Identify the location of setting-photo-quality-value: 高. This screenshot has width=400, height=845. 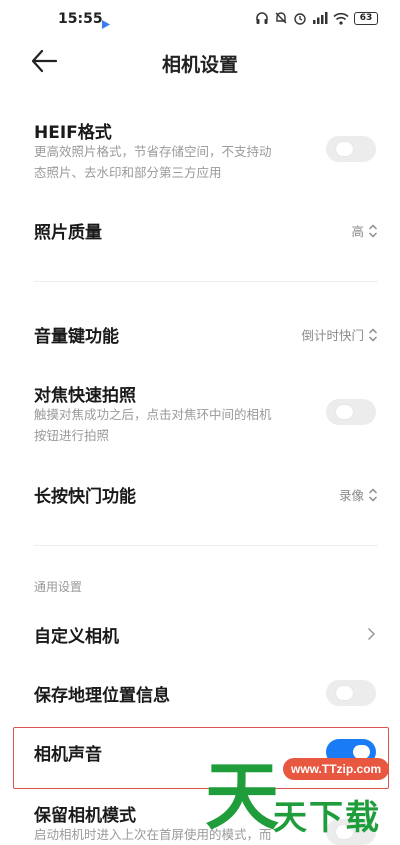
(364, 230).